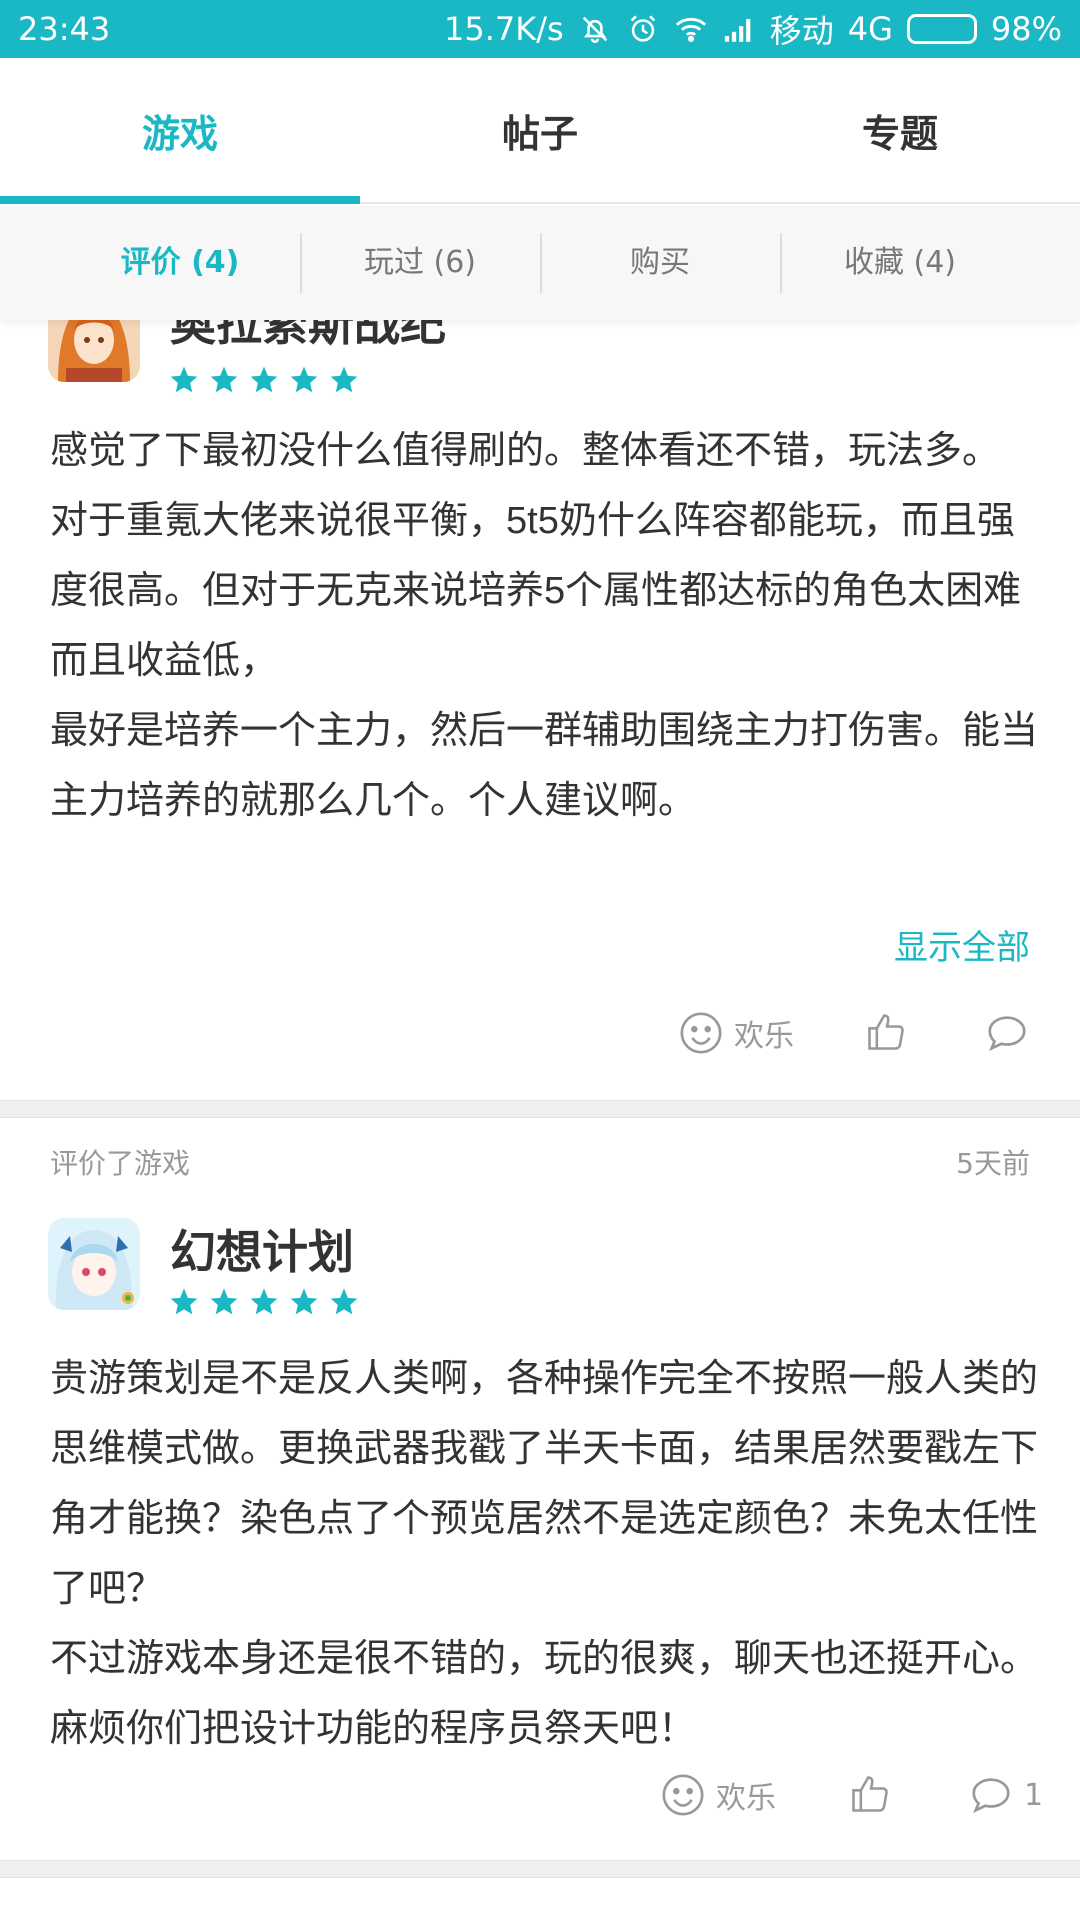 The image size is (1080, 1920). I want to click on game-name: 奥拉索斯战纪, so click(308, 337).